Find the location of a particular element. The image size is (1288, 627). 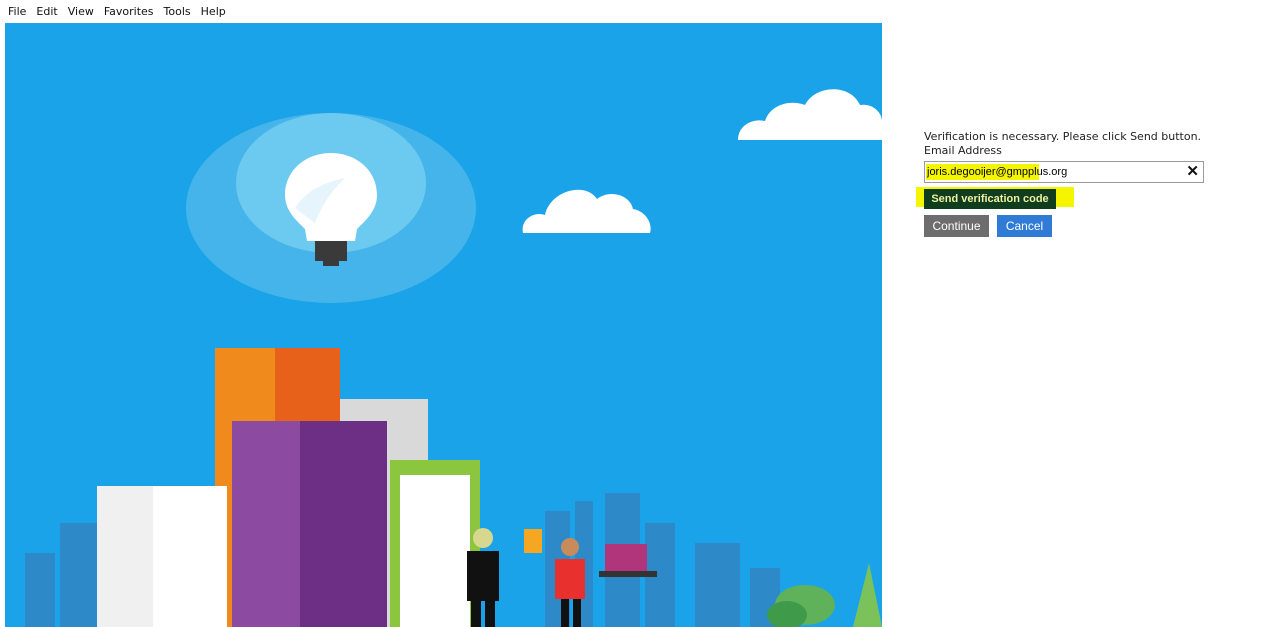

email-input is located at coordinates (1047, 172).